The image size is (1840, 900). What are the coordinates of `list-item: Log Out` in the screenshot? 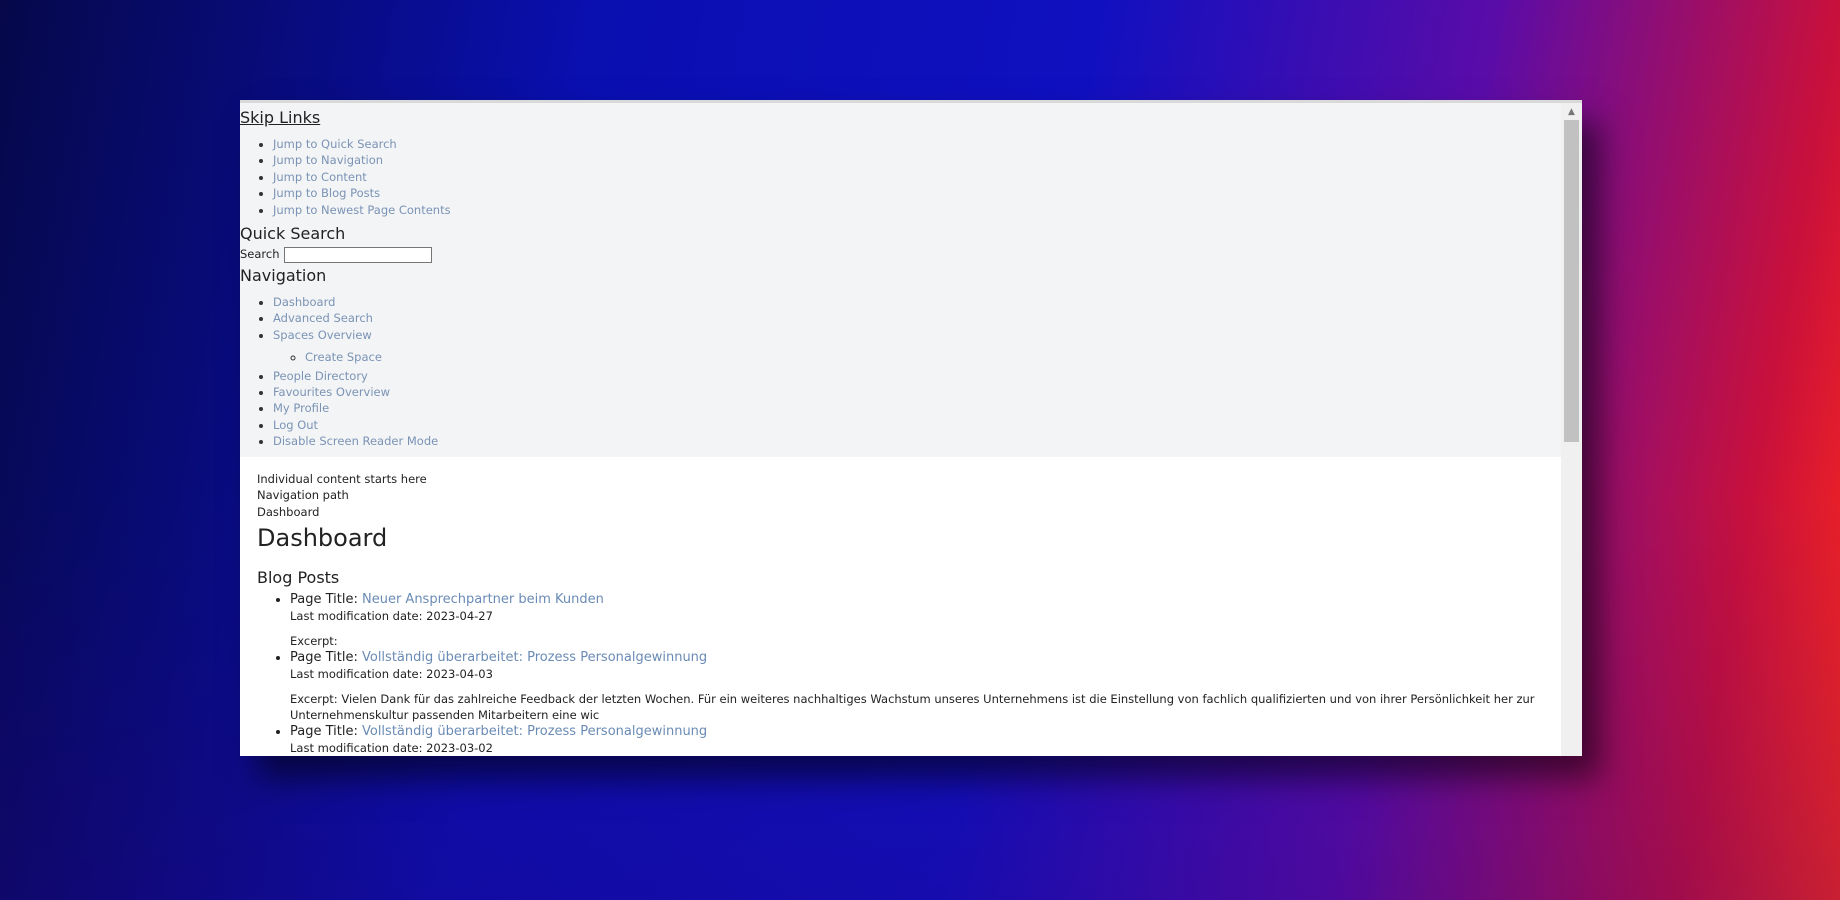 It's located at (917, 425).